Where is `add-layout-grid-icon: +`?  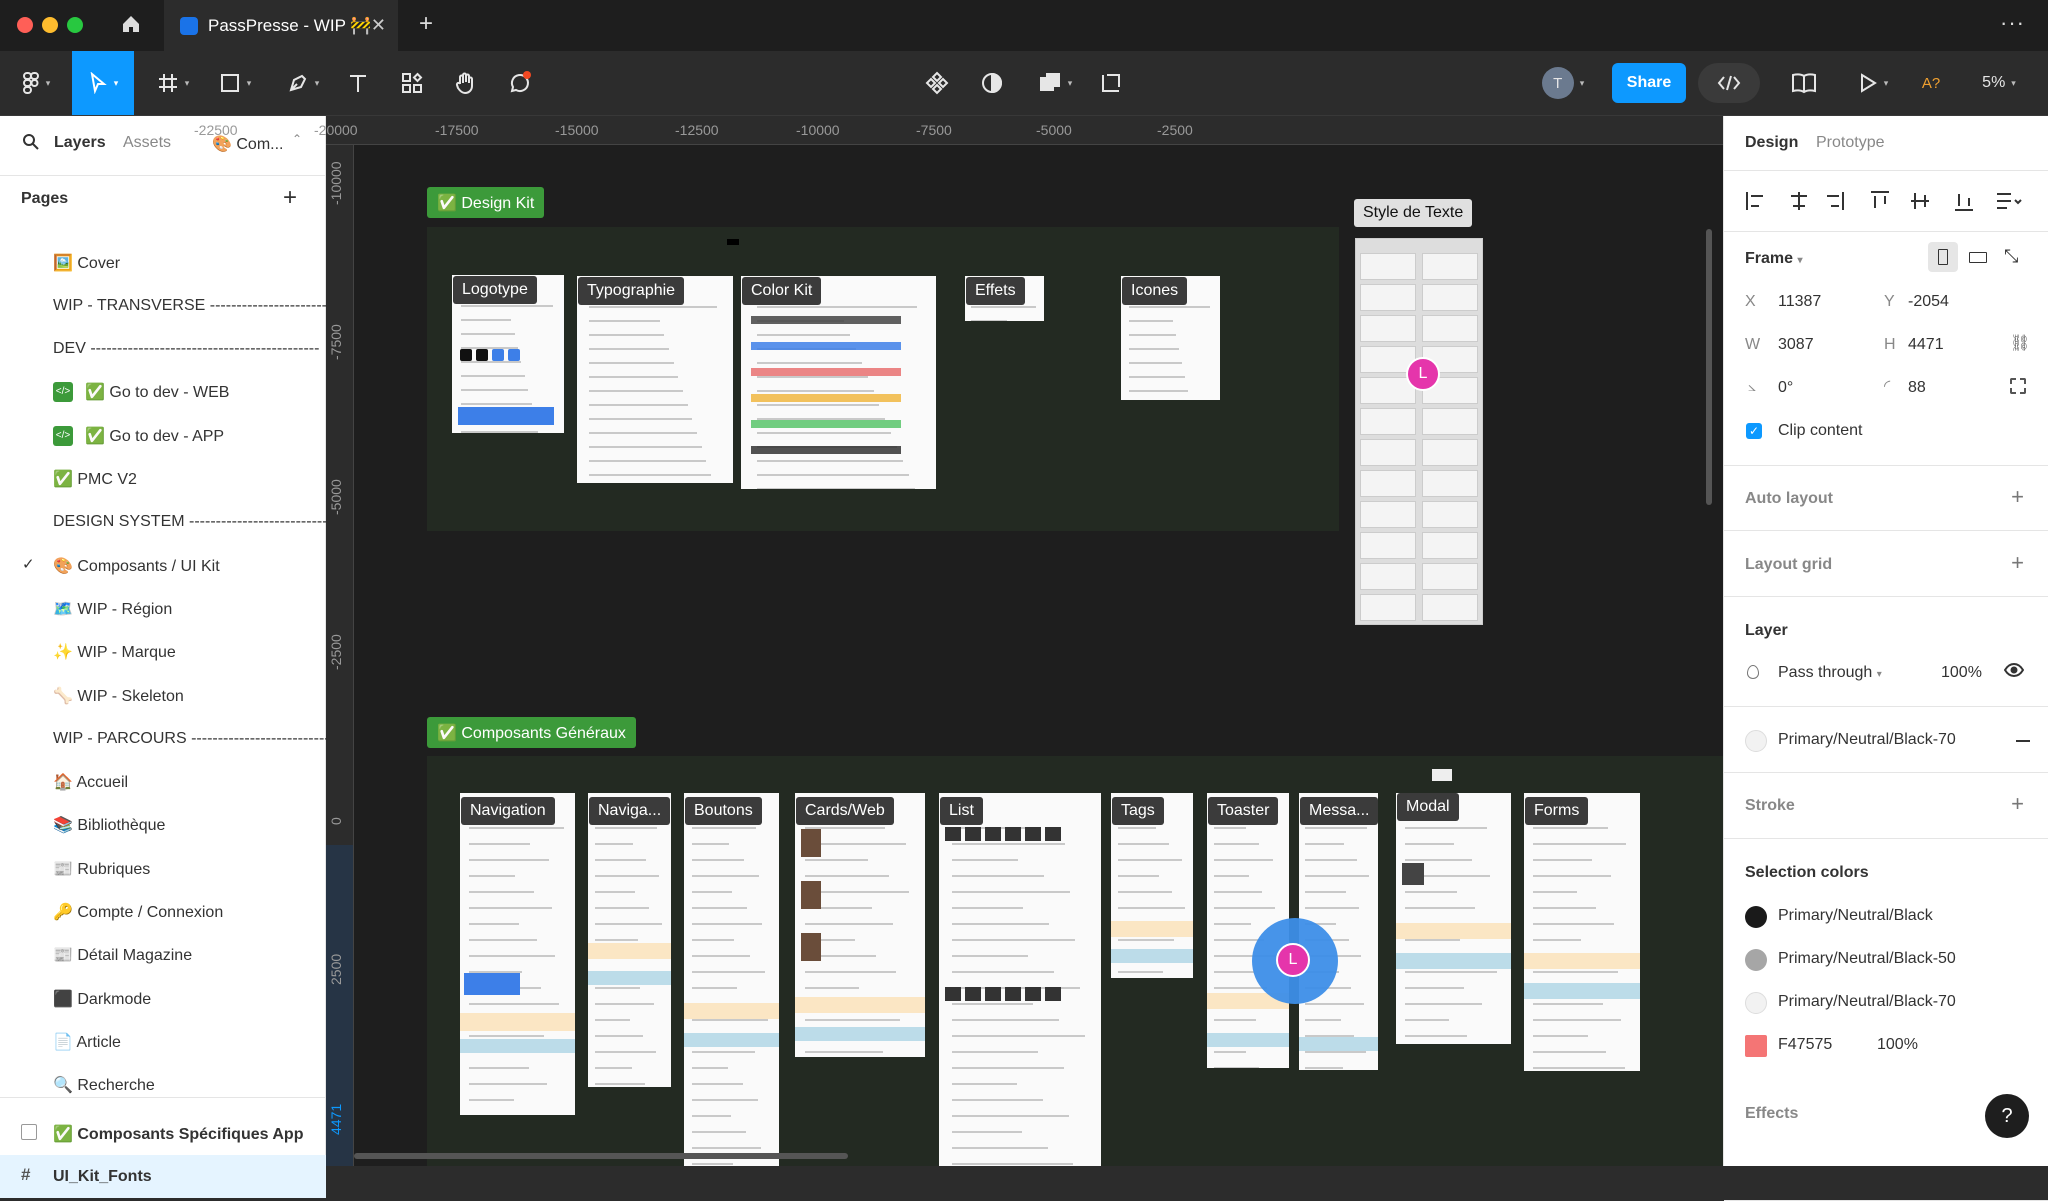
add-layout-grid-icon: + is located at coordinates (2017, 563).